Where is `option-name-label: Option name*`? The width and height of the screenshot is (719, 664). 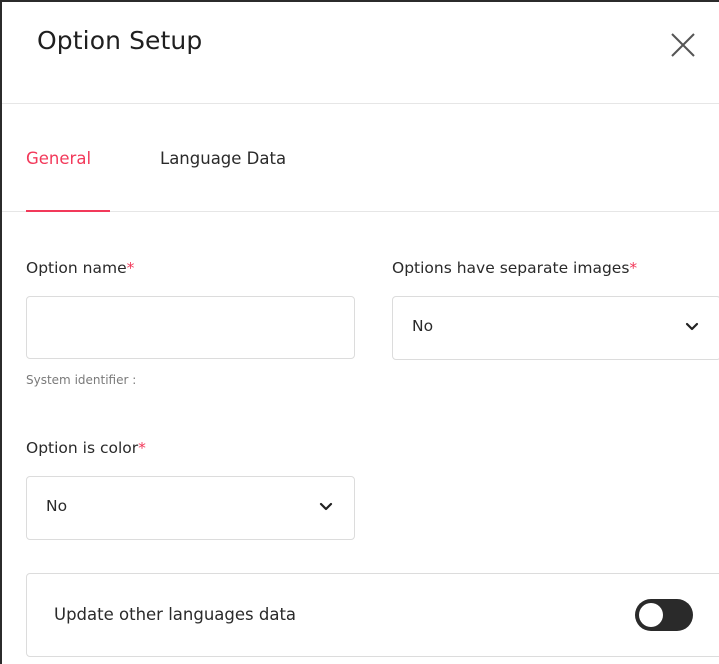 option-name-label: Option name* is located at coordinates (80, 268).